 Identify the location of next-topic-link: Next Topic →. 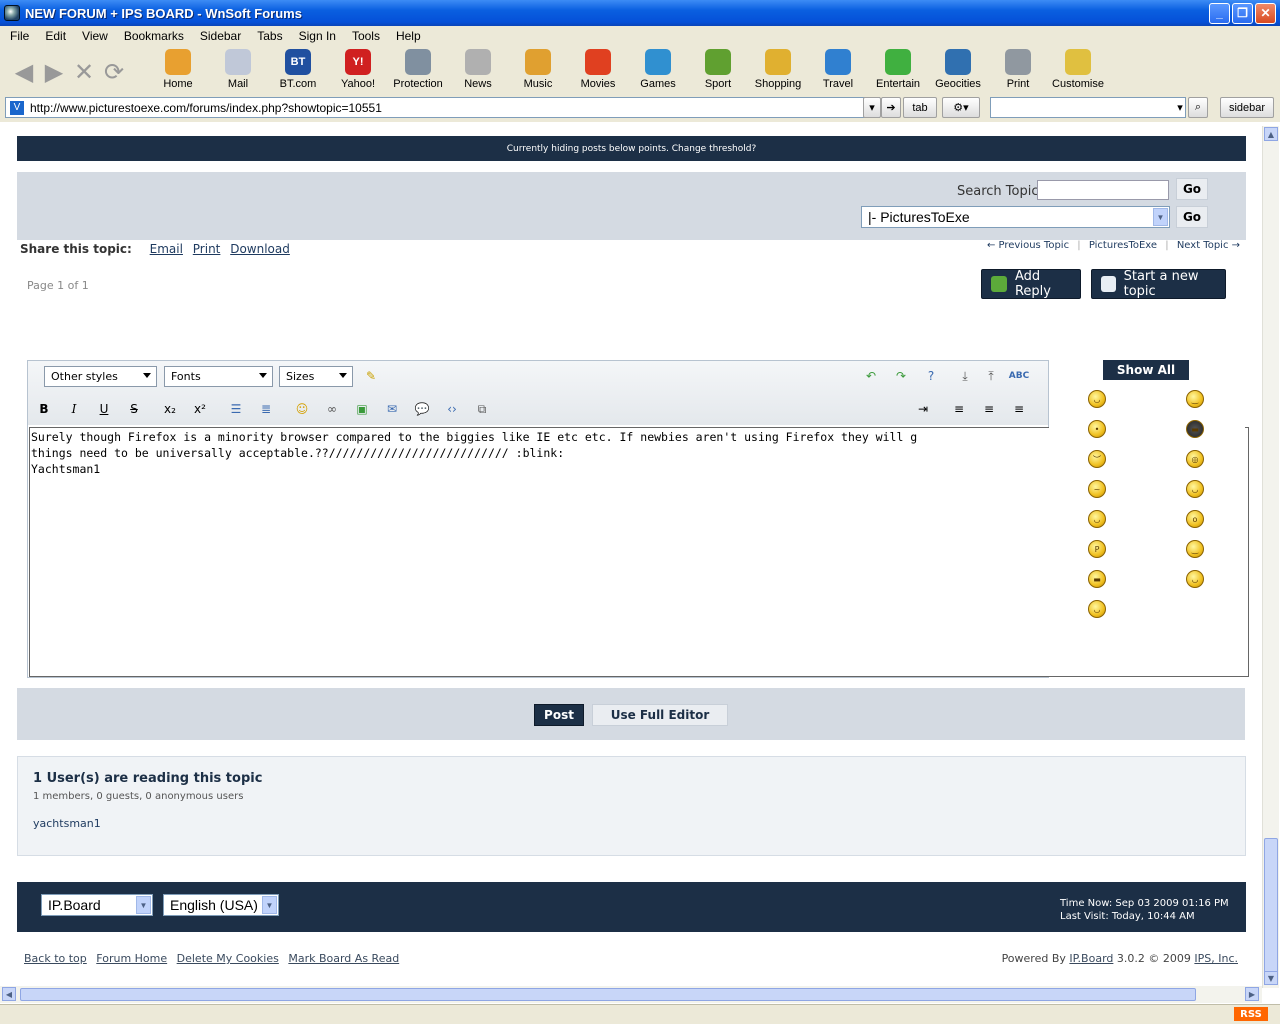
(1208, 245).